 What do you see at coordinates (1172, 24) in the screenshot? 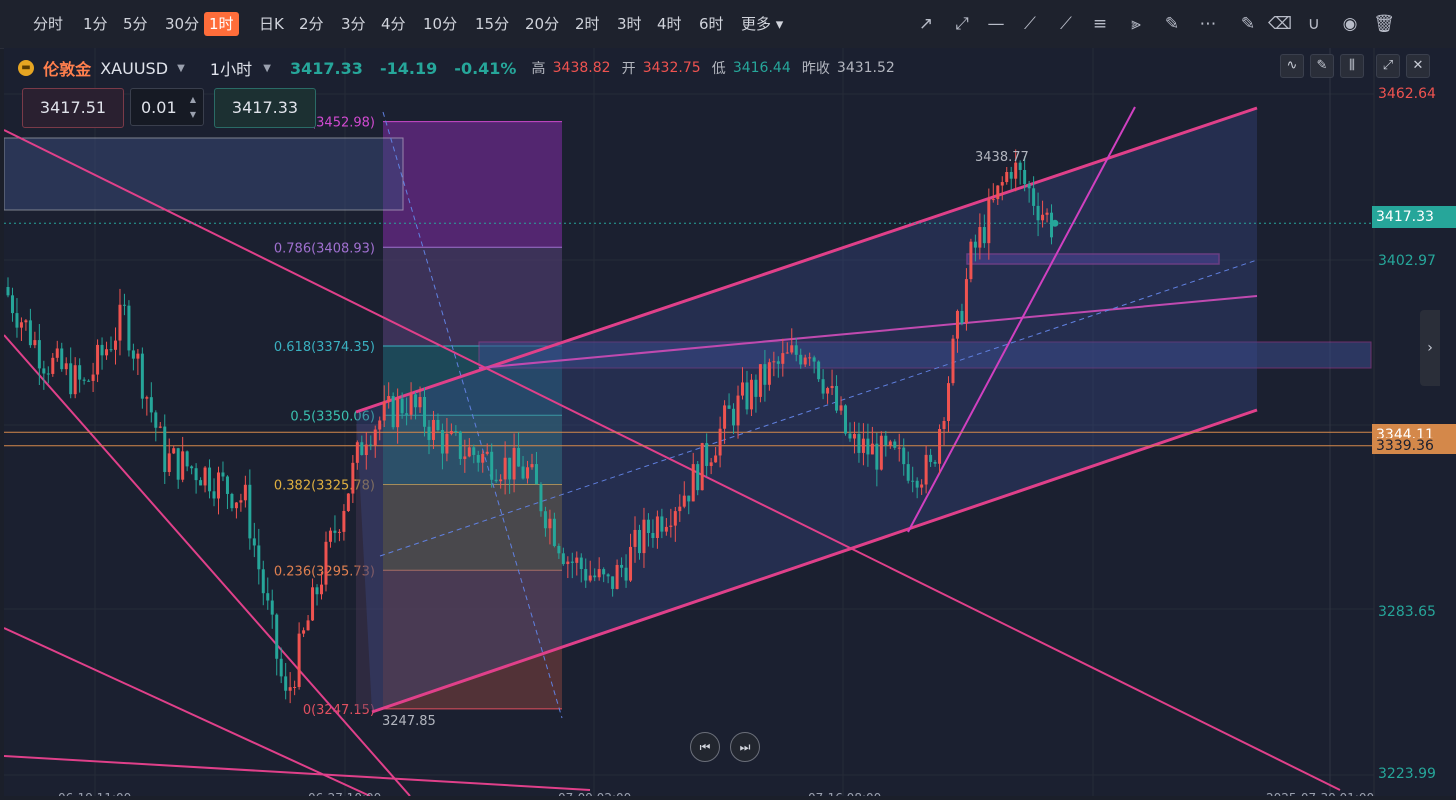
I see `brush-icon: ✎` at bounding box center [1172, 24].